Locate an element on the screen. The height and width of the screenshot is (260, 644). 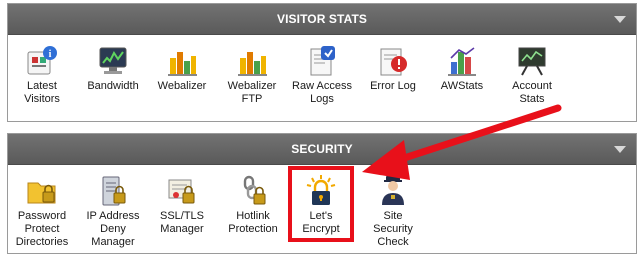
ssl-tls-manager-label: SSL/TLS Manager is located at coordinates (182, 222).